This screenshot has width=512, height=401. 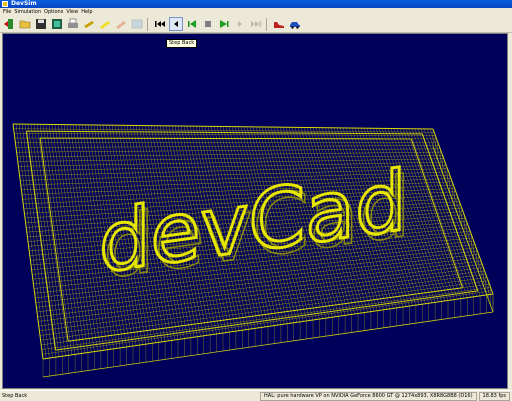 I want to click on exit-icon, so click(x=8, y=24).